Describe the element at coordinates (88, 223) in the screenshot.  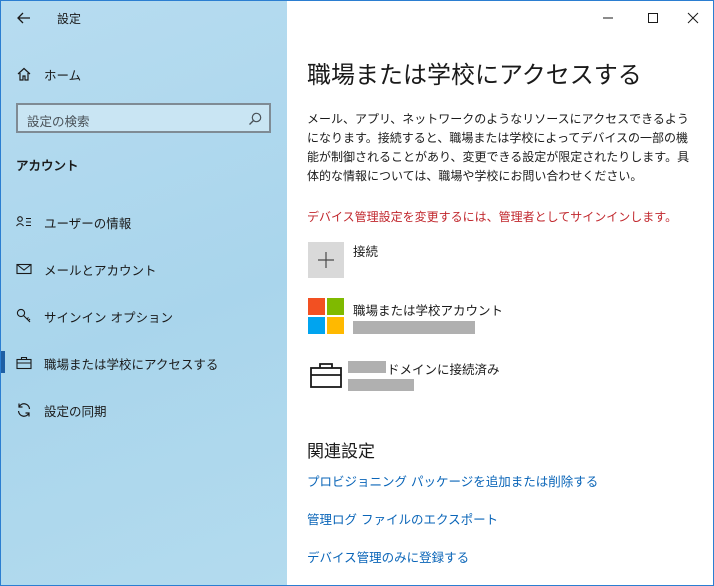
I see `sidebar-item-label: ユーザーの情報` at that location.